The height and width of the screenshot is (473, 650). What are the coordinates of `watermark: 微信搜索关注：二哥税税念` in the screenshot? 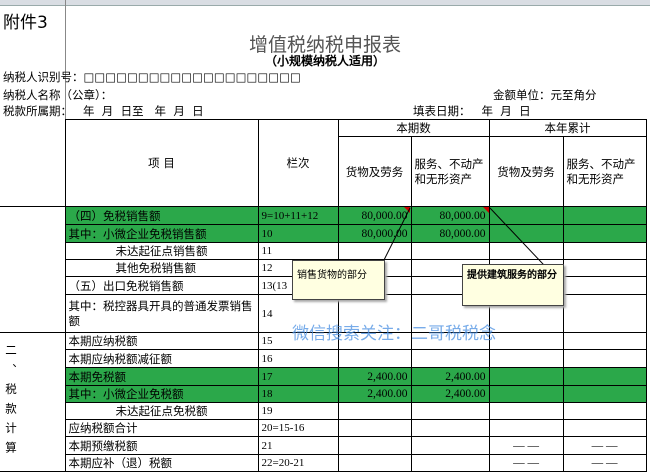 It's located at (394, 334).